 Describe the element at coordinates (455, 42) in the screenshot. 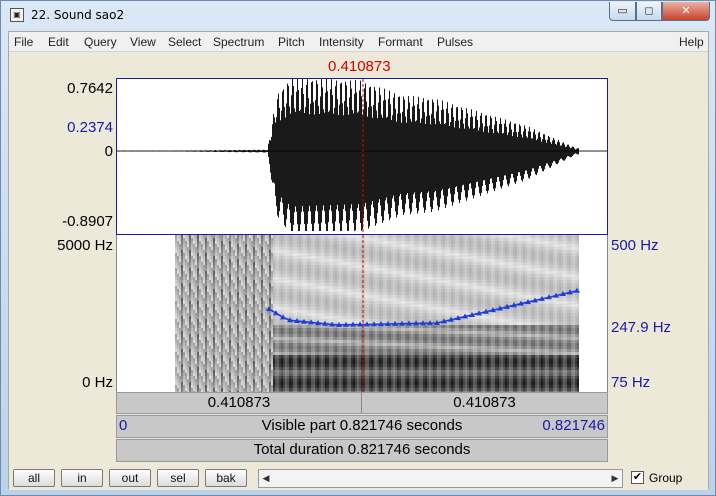

I see `menu-pulses: Pulses` at that location.